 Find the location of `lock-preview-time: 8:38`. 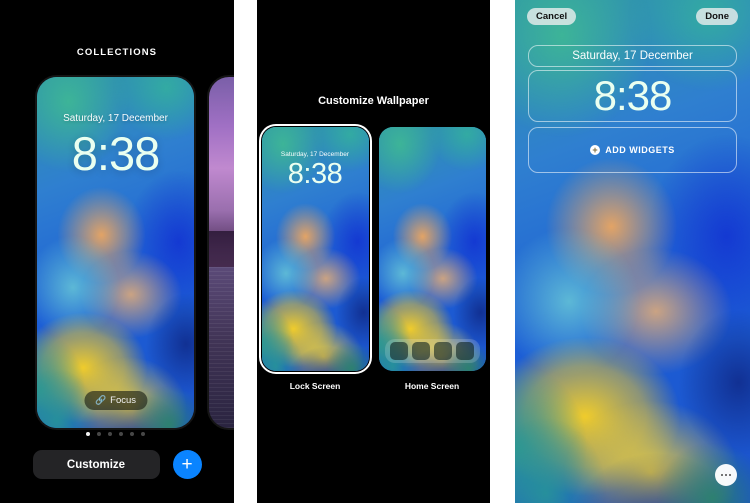

lock-preview-time: 8:38 is located at coordinates (315, 174).